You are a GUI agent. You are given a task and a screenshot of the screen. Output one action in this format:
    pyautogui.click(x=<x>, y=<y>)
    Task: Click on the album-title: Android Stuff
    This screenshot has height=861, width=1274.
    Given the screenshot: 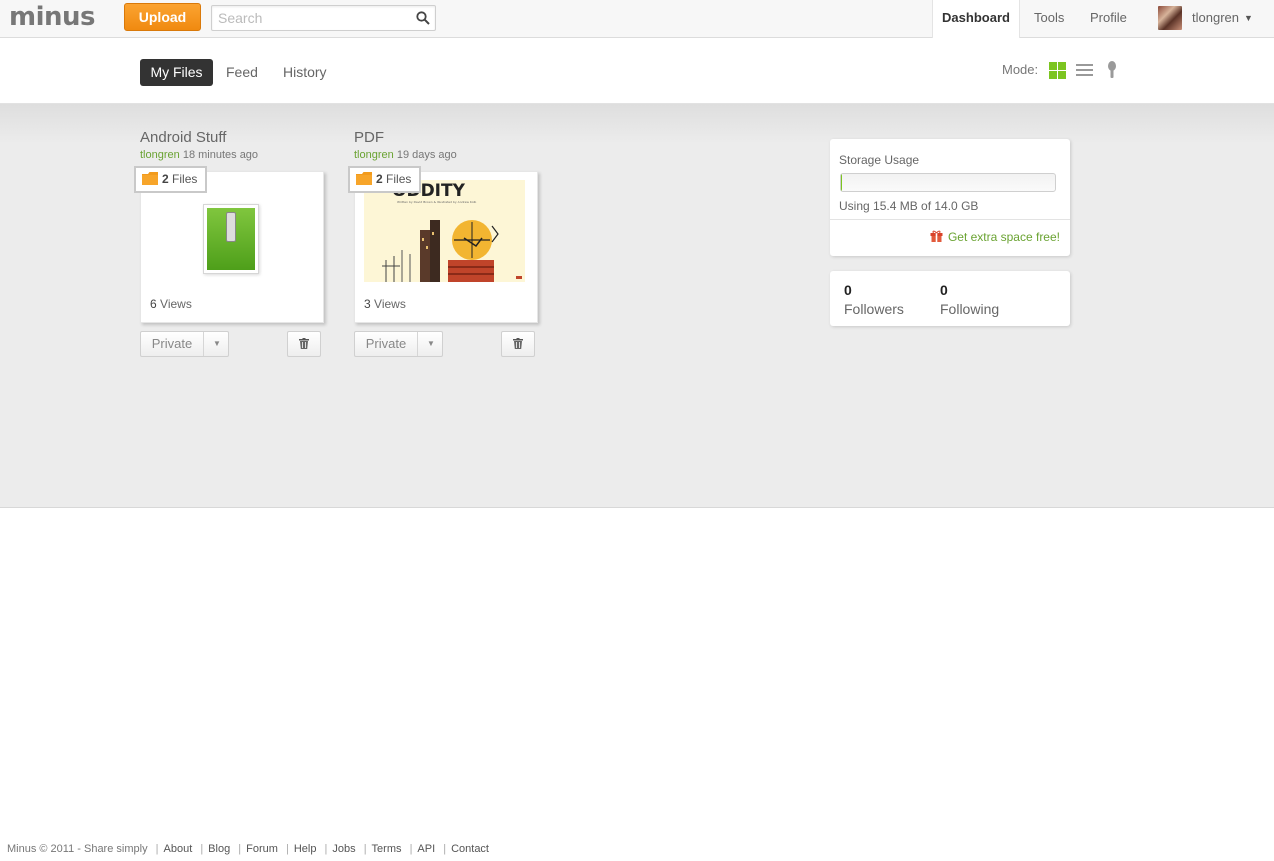 What is the action you would take?
    pyautogui.click(x=183, y=137)
    